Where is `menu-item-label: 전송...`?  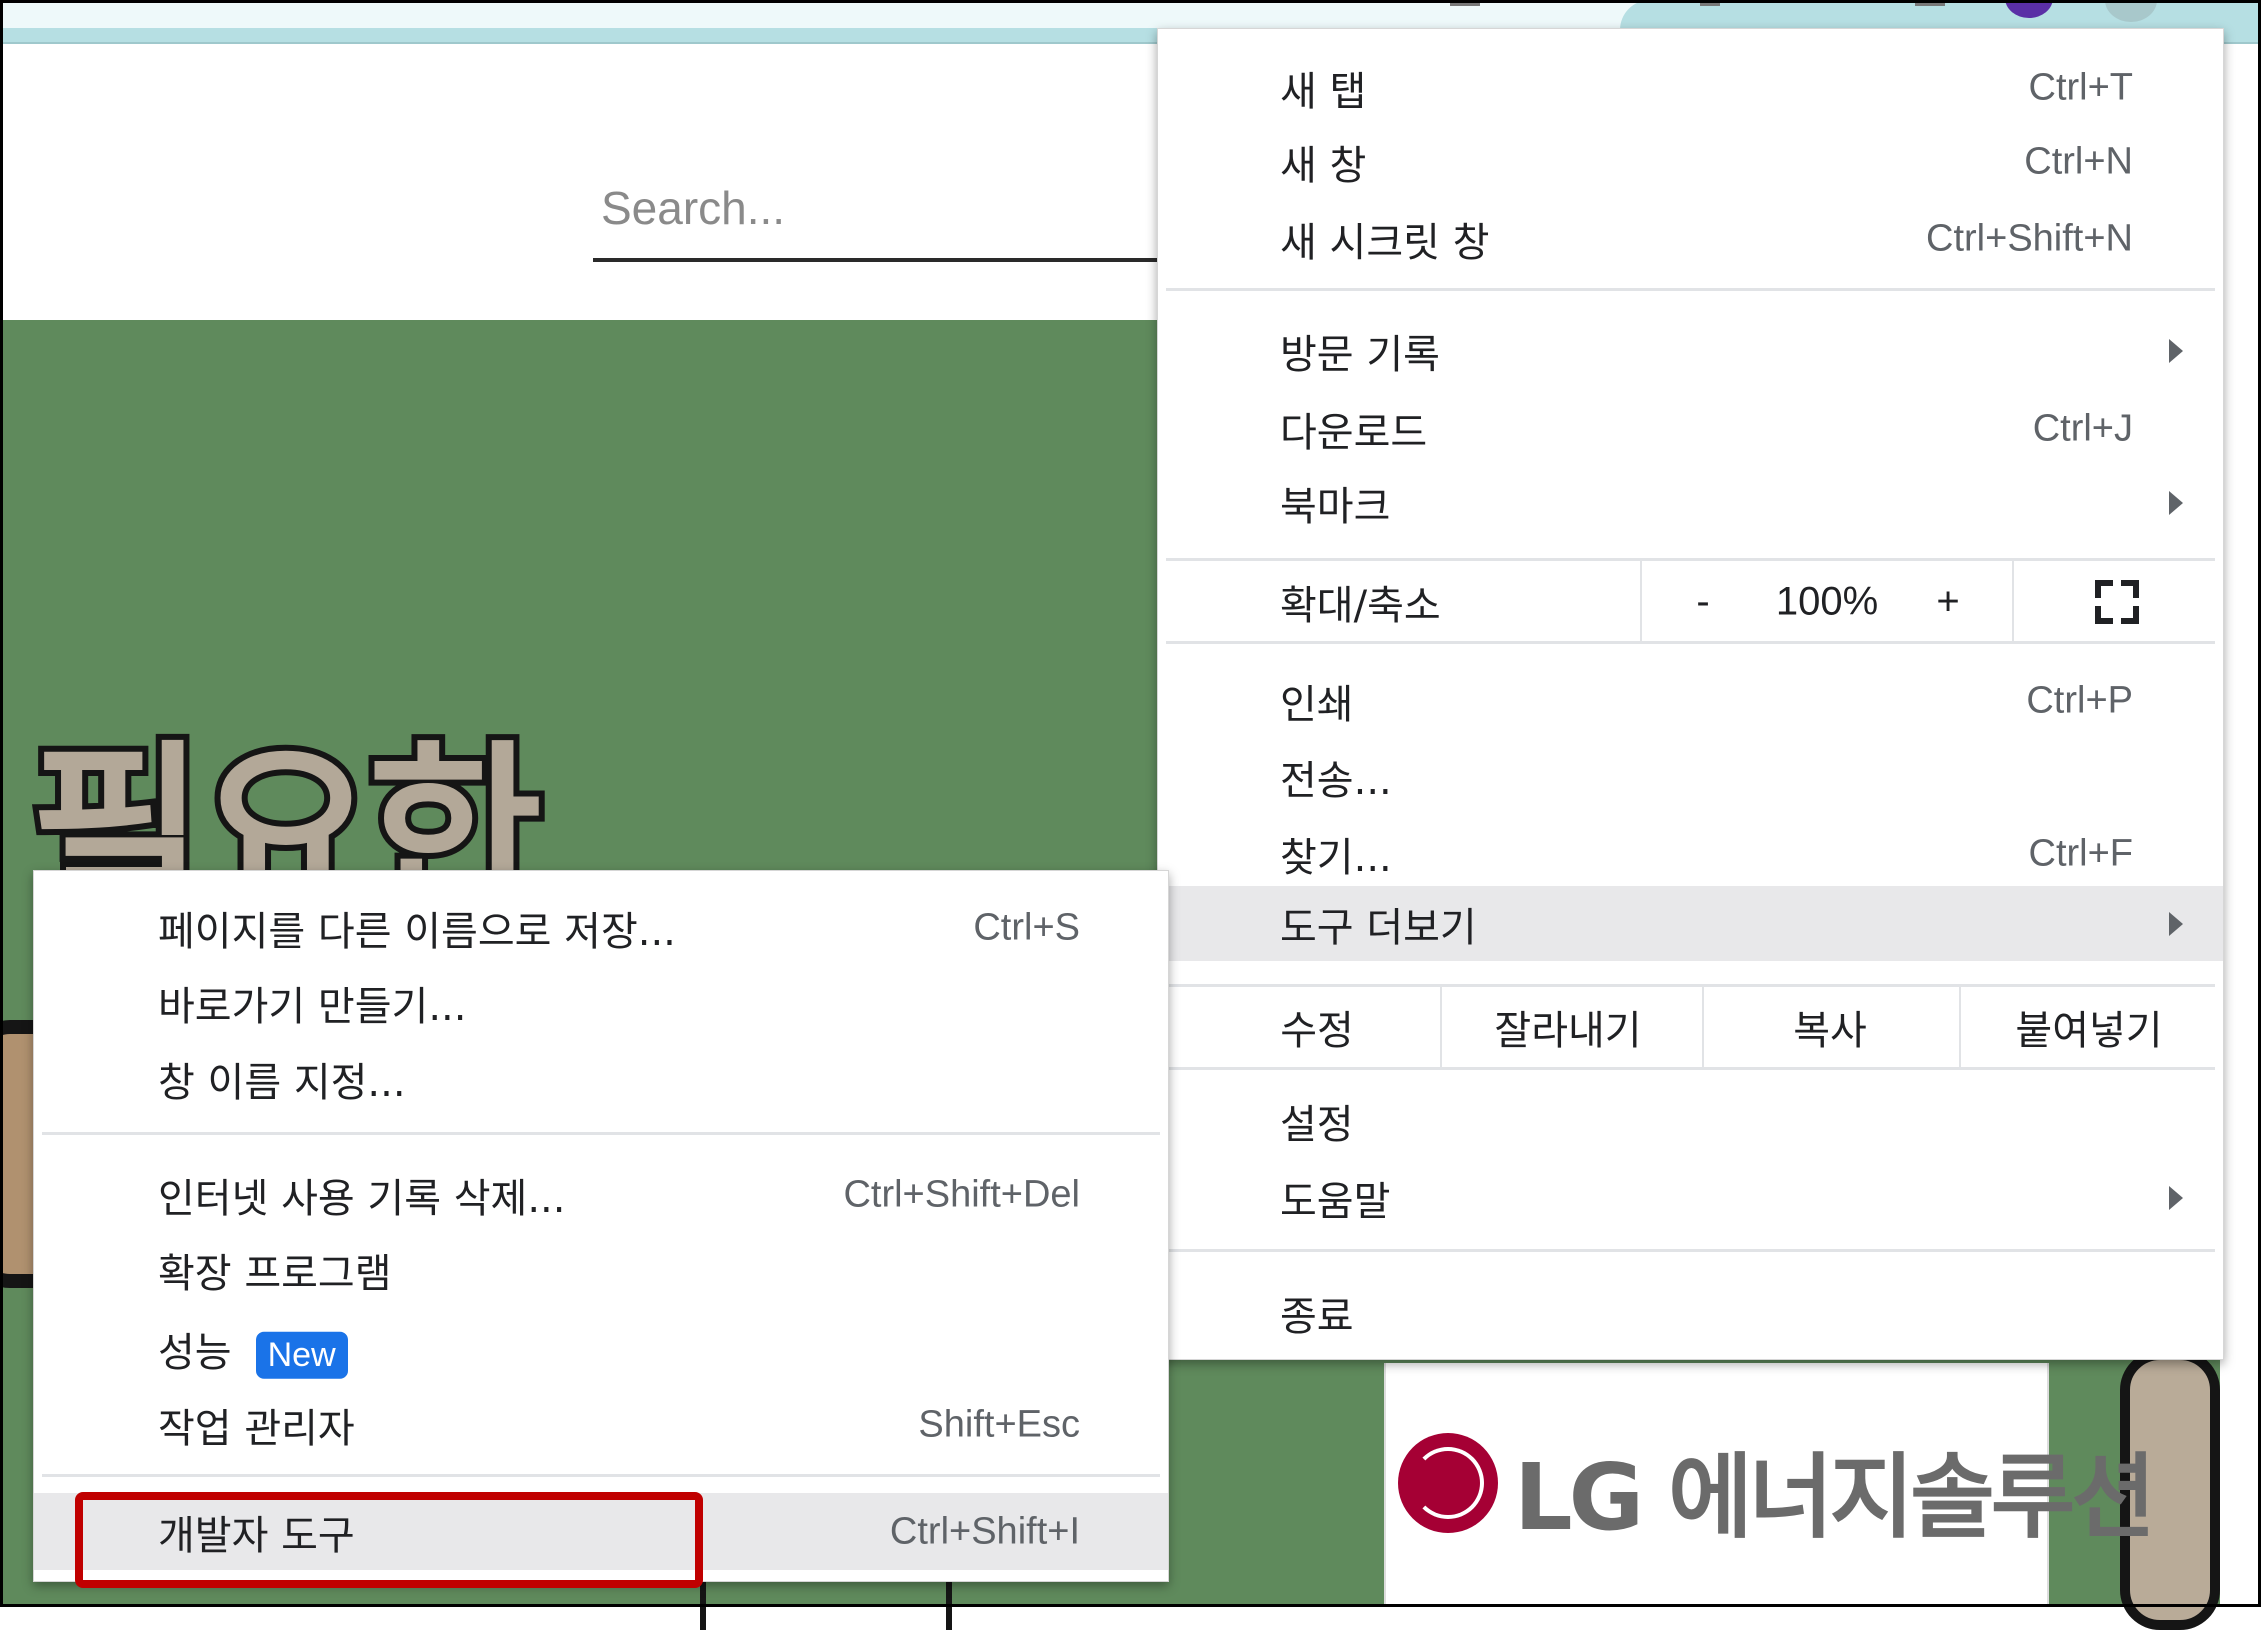 menu-item-label: 전송... is located at coordinates (1336, 781).